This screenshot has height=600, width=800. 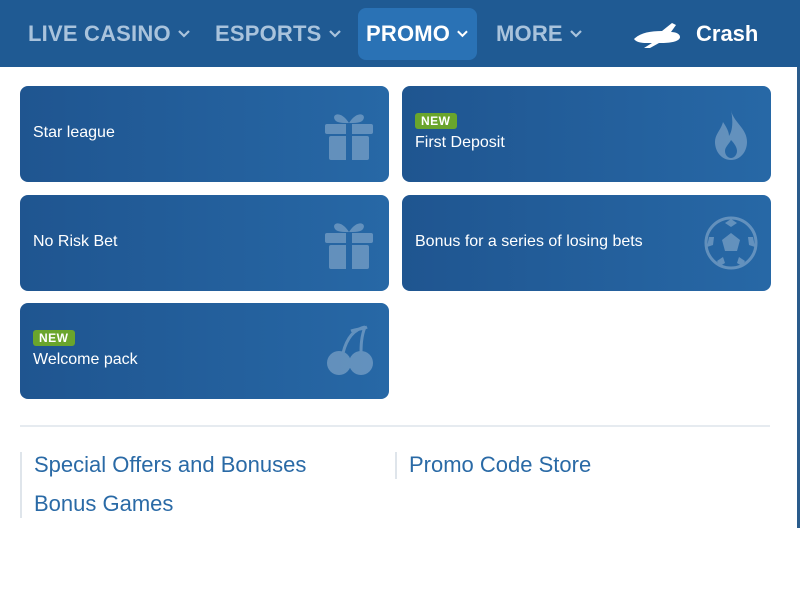 What do you see at coordinates (657, 35) in the screenshot?
I see `plane-icon` at bounding box center [657, 35].